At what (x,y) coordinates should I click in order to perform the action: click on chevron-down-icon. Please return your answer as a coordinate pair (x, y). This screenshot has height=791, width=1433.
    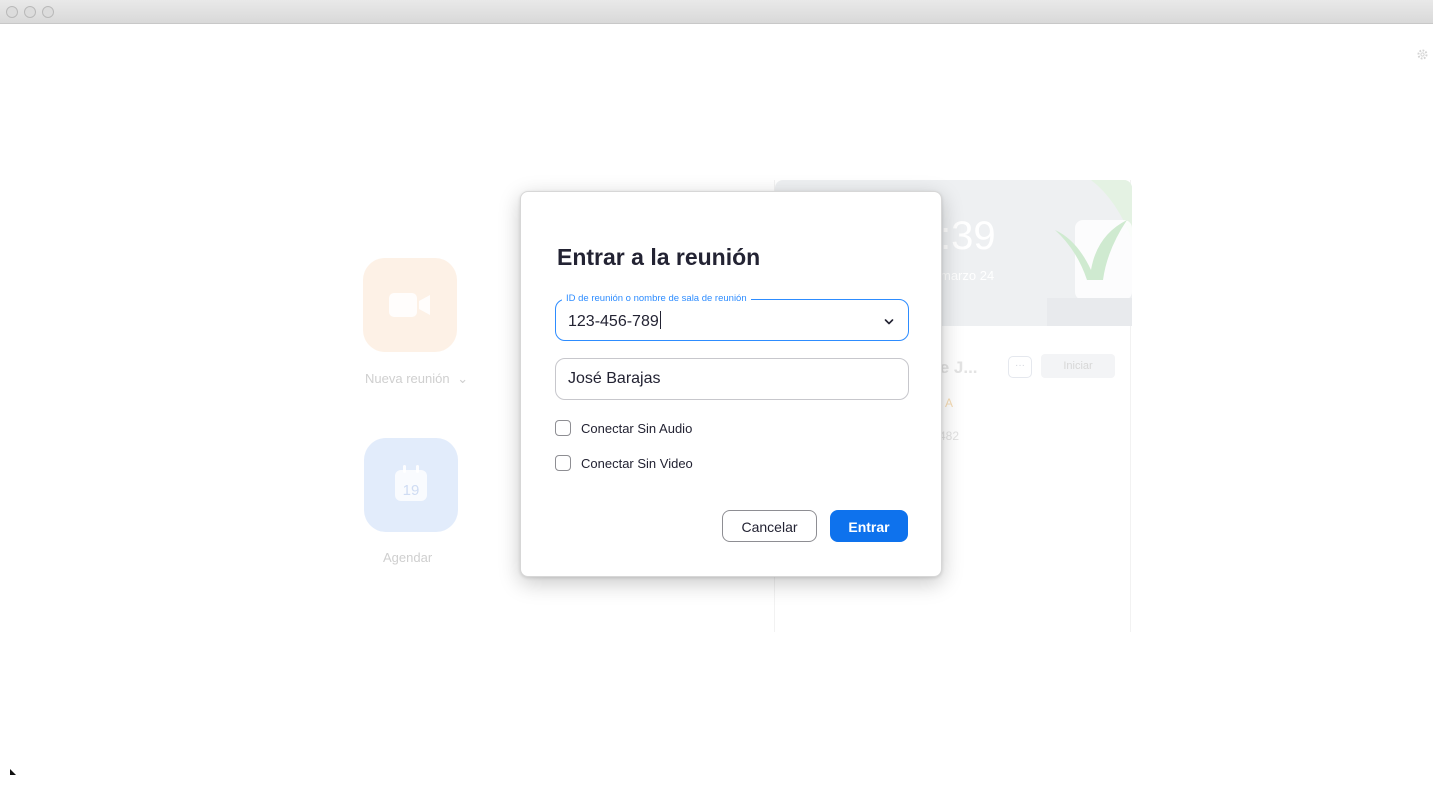
    Looking at the image, I should click on (889, 321).